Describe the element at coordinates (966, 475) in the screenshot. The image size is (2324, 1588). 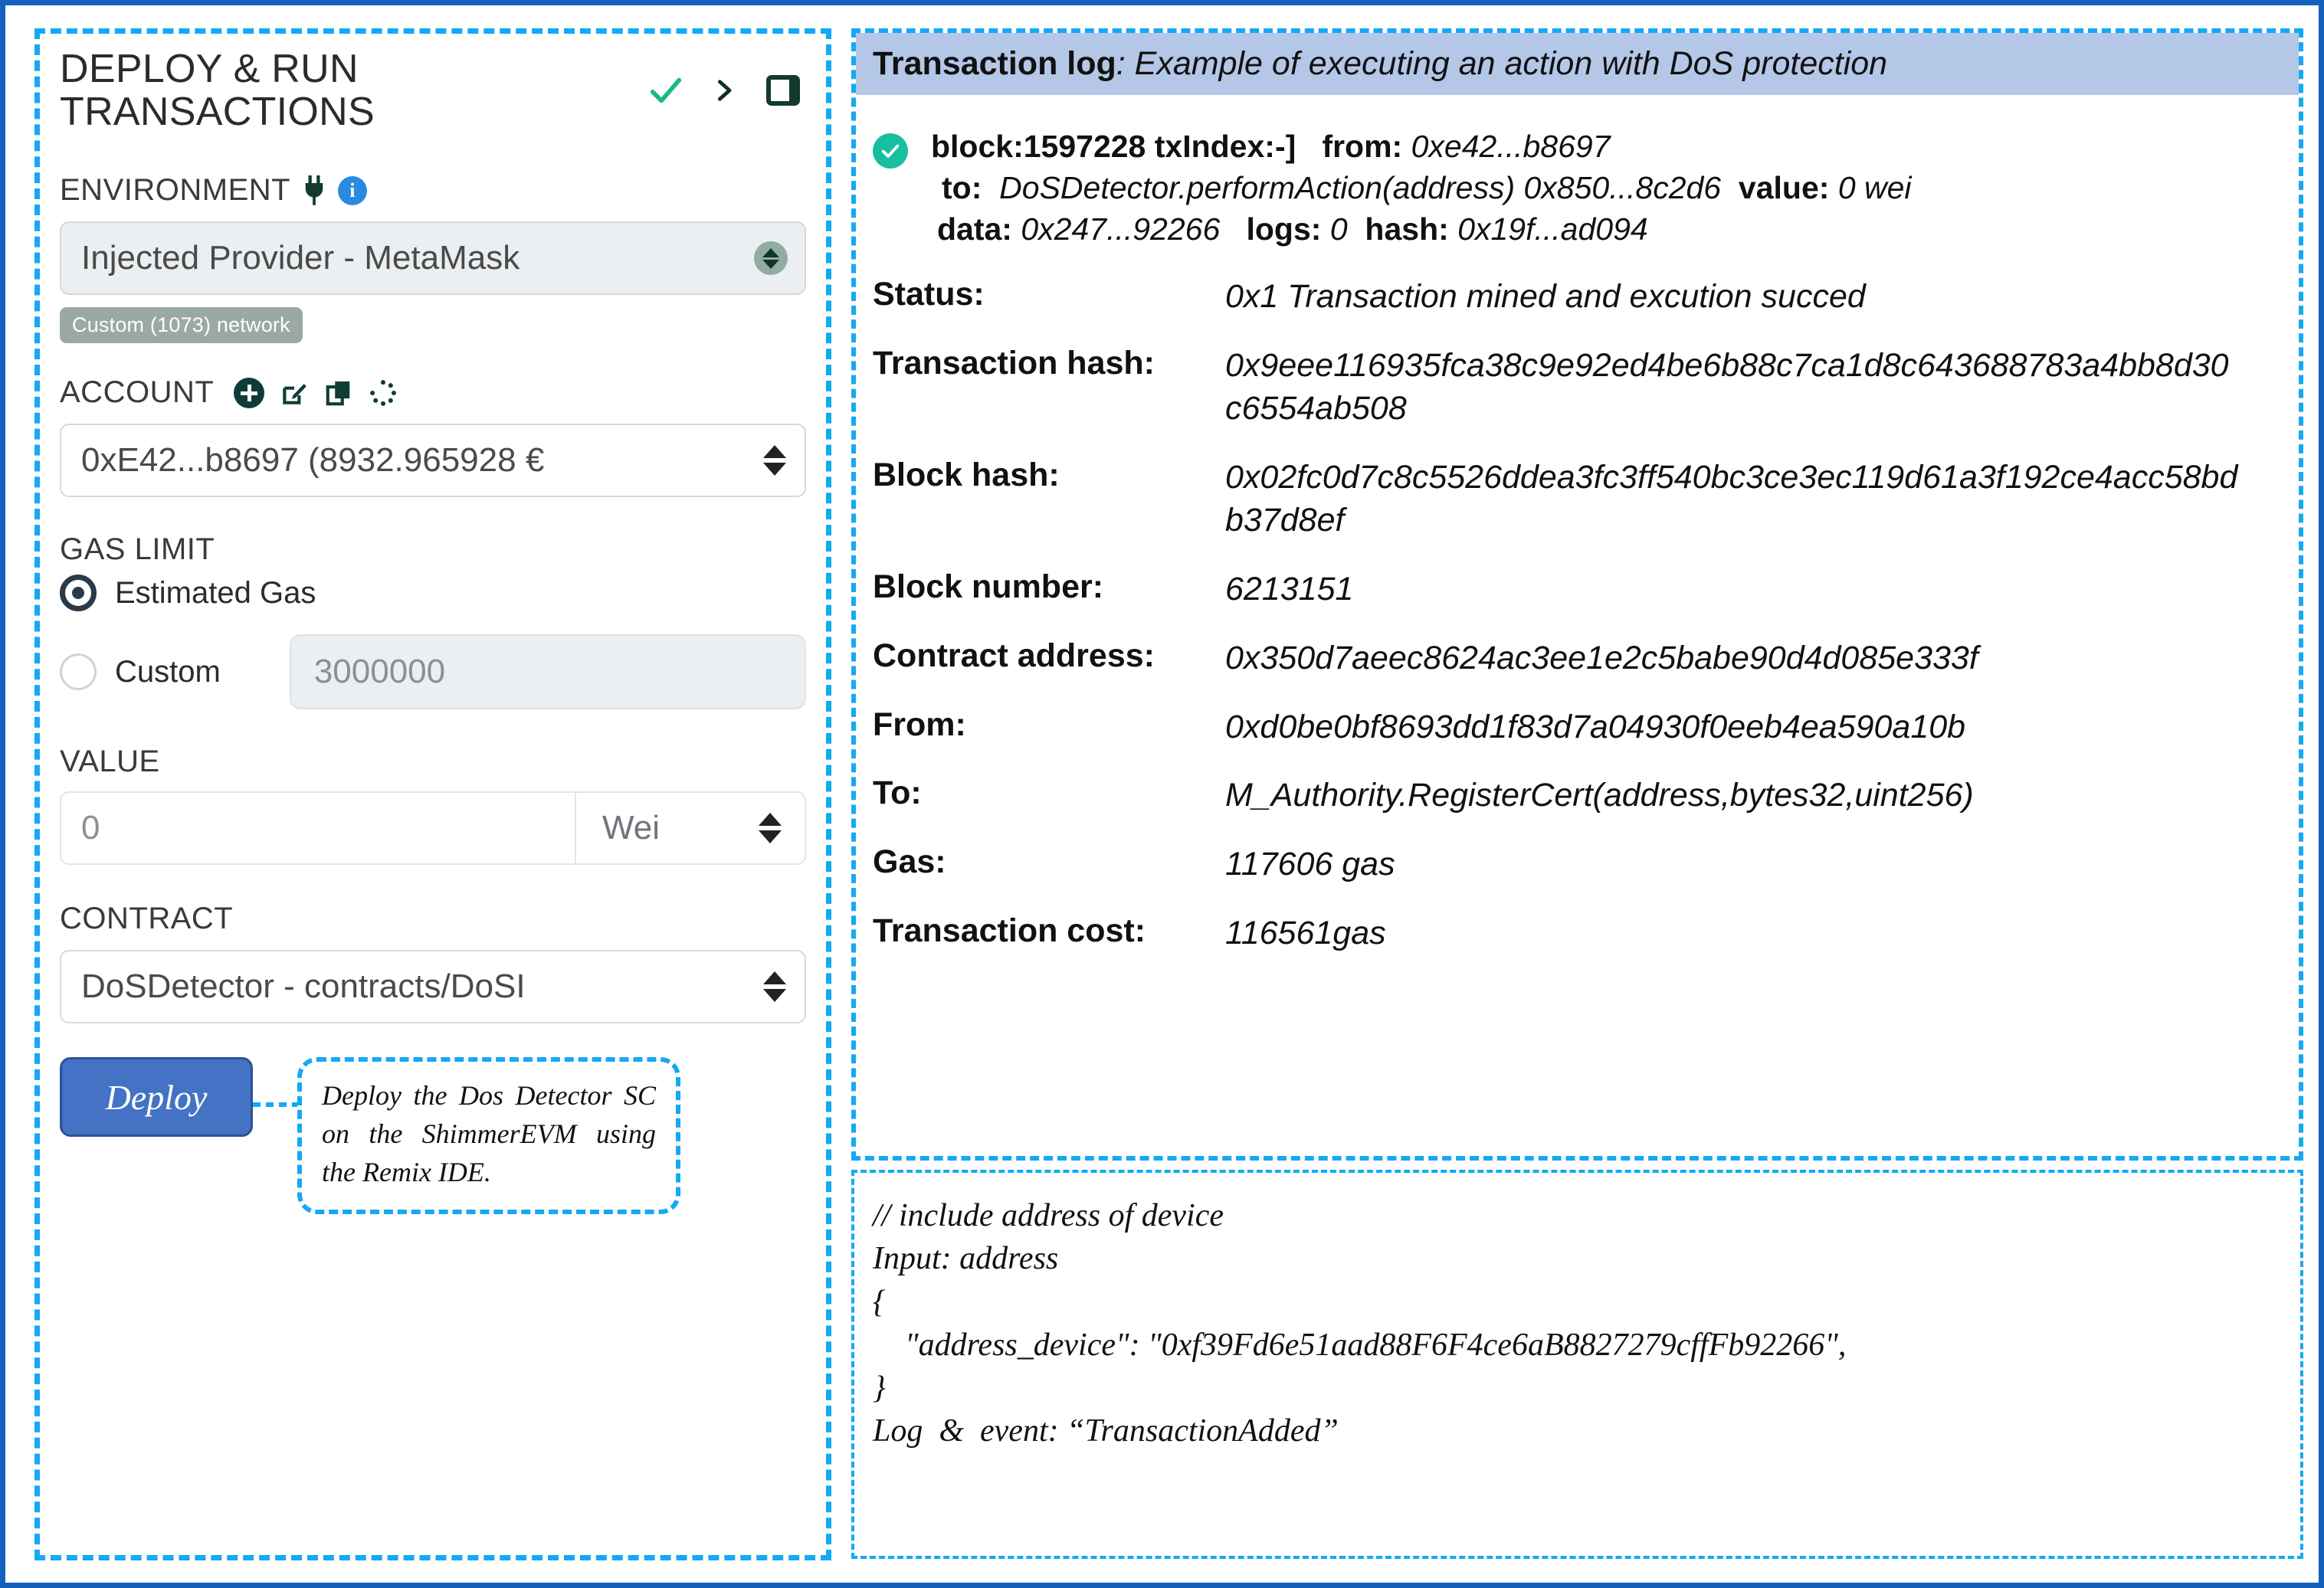
I see `log-row-key: Block hash:` at that location.